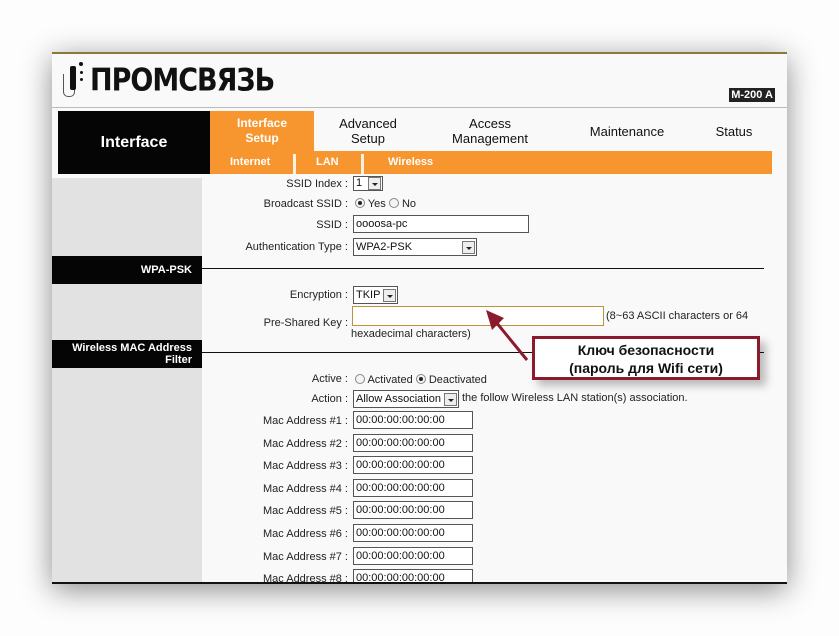 Image resolution: width=839 pixels, height=636 pixels. Describe the element at coordinates (677, 316) in the screenshot. I see `psk-hint: (8~63 ASCII characters or 64` at that location.